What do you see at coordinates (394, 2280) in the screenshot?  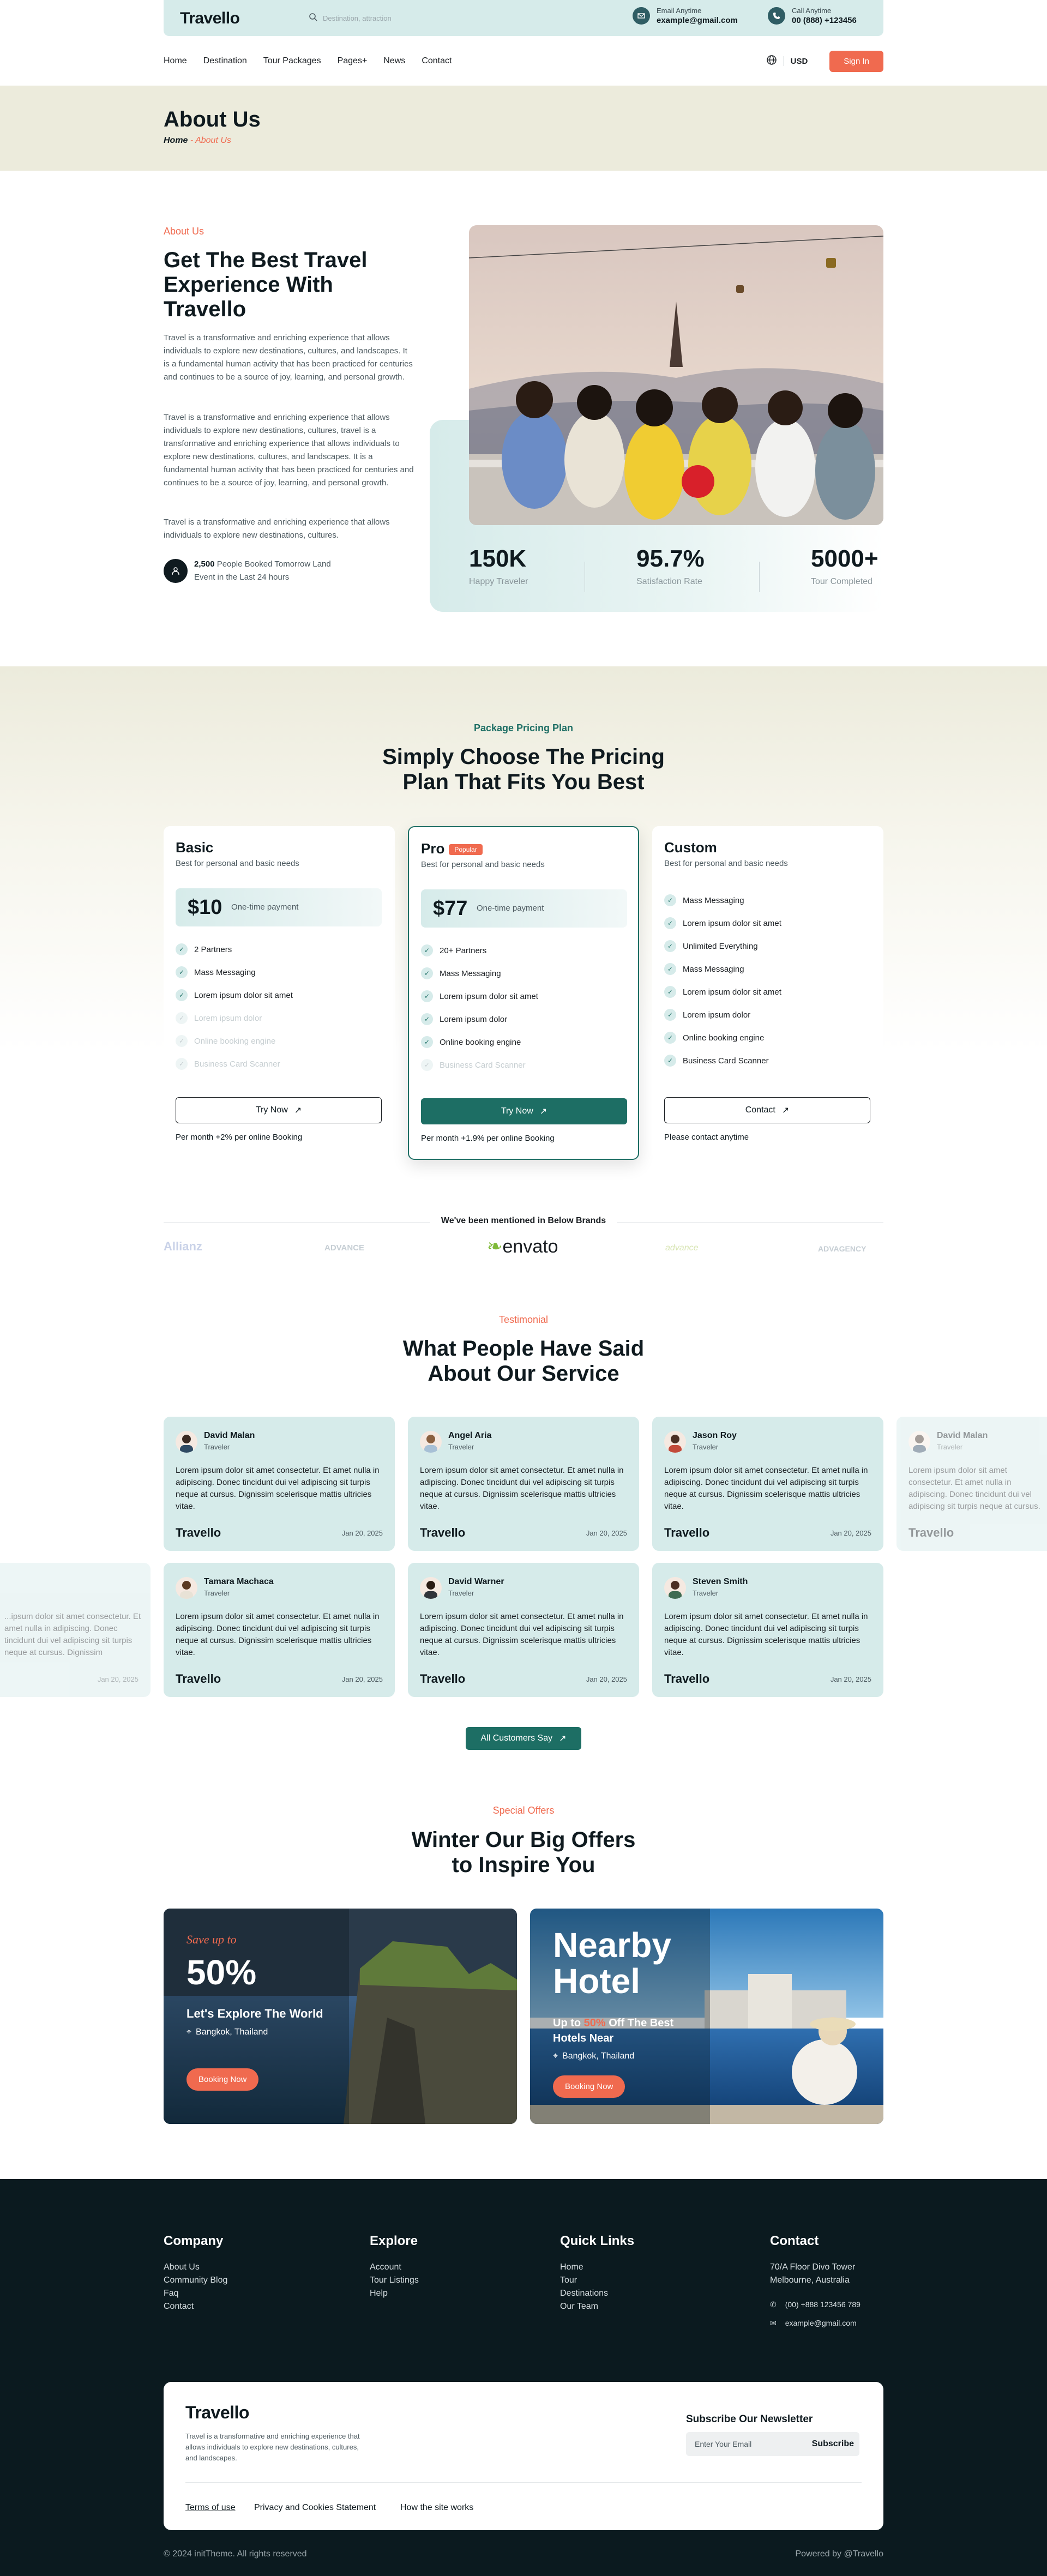 I see `footer-link: Tour Listings` at bounding box center [394, 2280].